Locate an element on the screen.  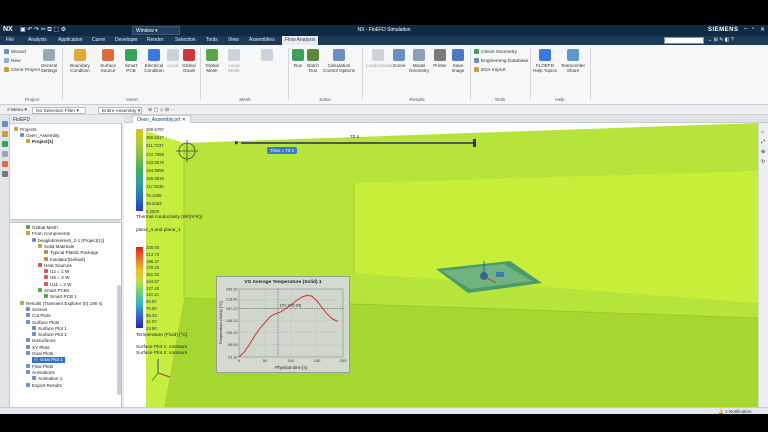
app-title: NX - FloEFD Simulation is located at coordinates (384, 30).